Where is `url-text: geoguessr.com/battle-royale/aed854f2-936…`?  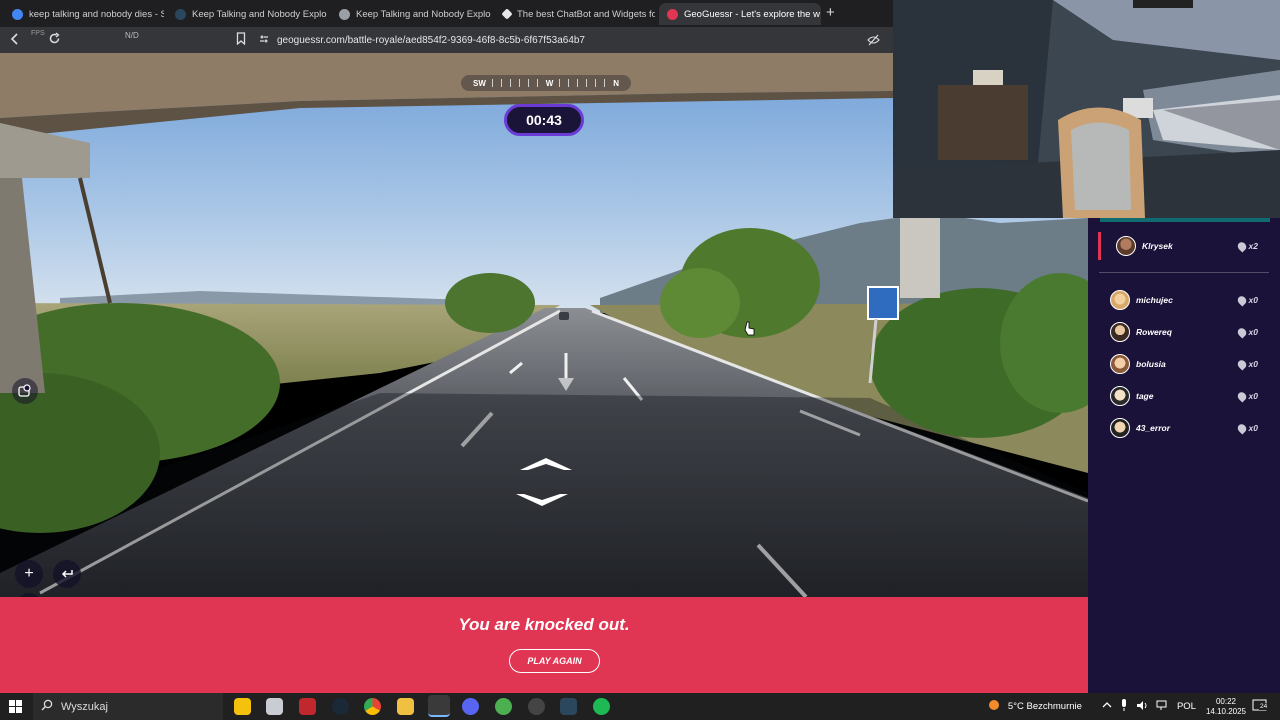 url-text: geoguessr.com/battle-royale/aed854f2-936… is located at coordinates (431, 40).